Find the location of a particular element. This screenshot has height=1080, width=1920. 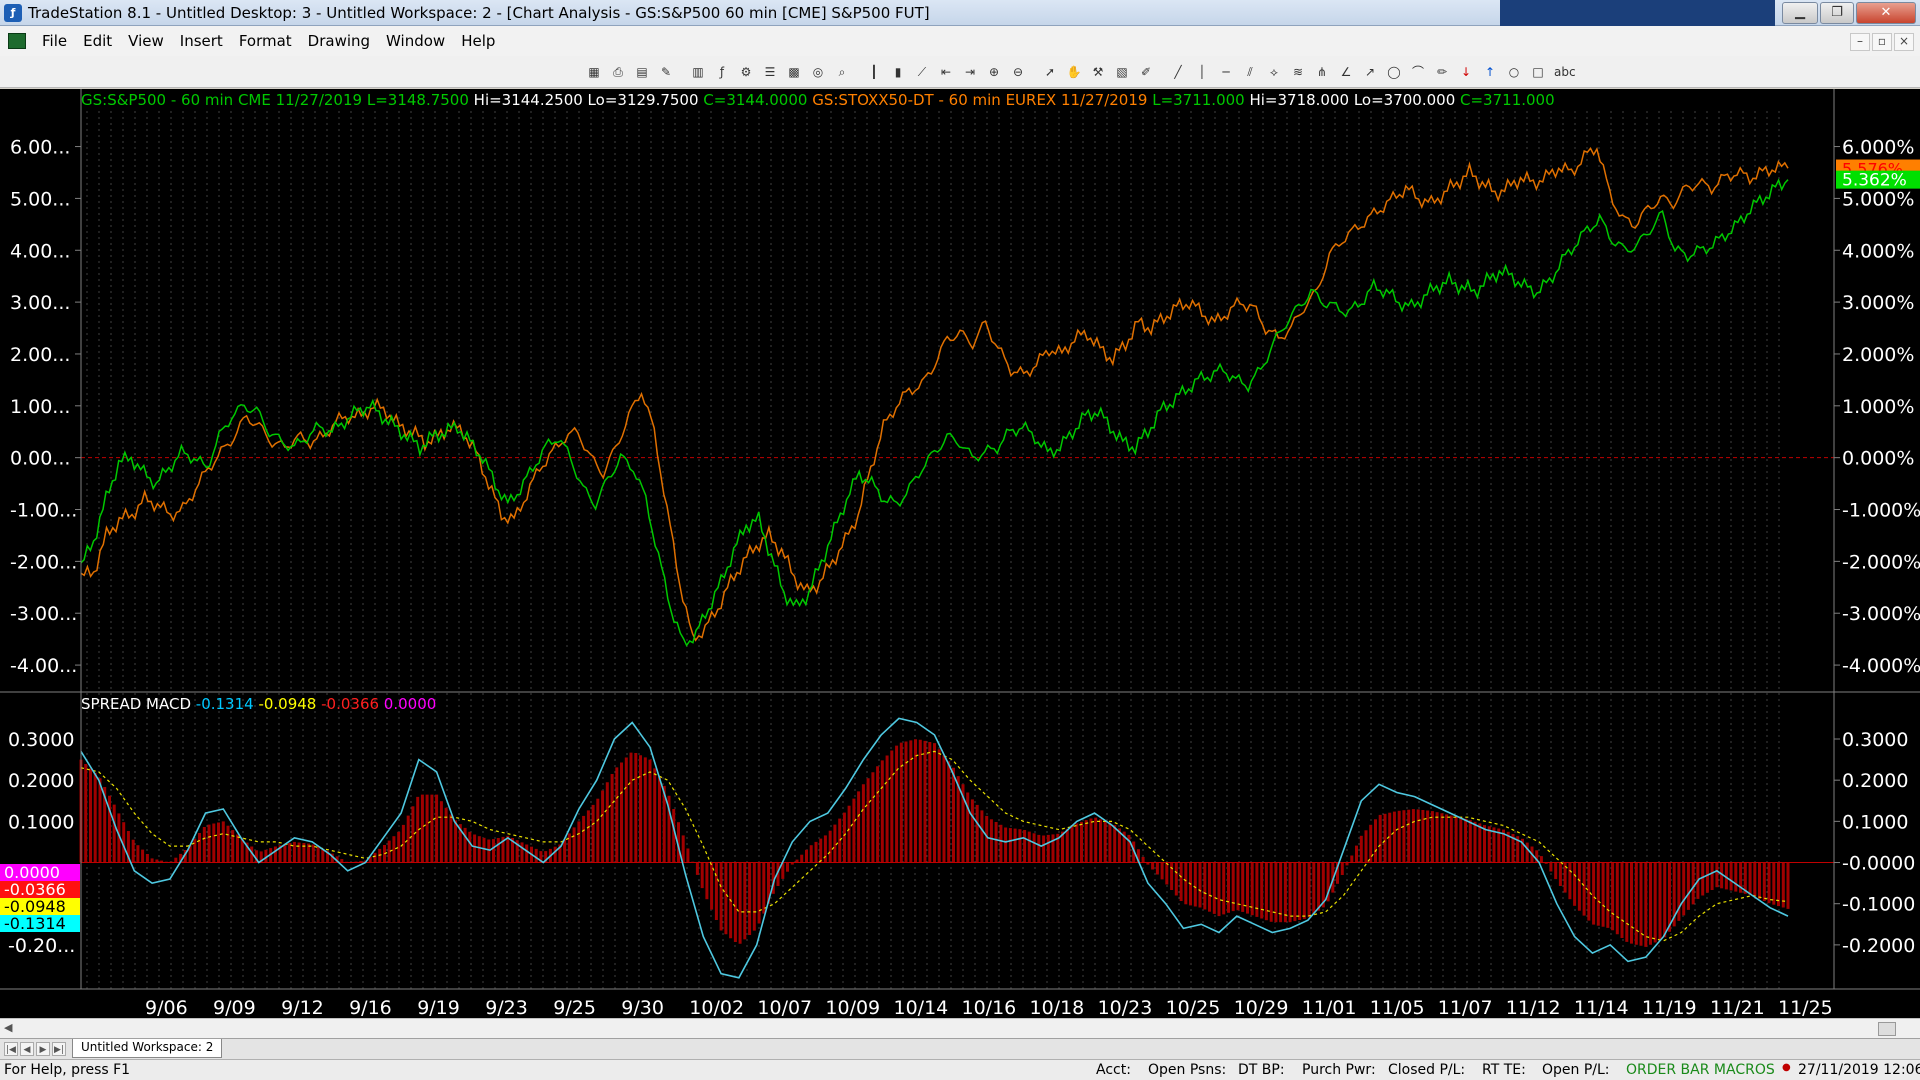

legend-bottom-segment: -0.0948 is located at coordinates (285, 704).